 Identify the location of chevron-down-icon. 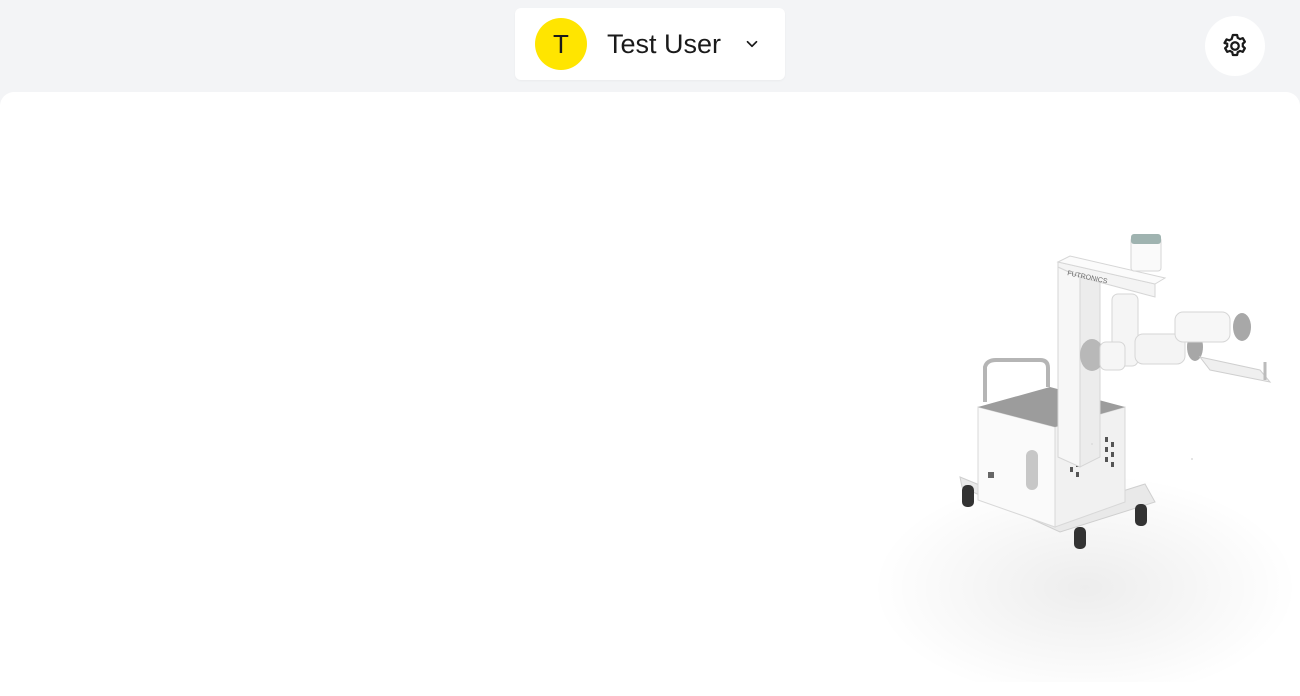
(752, 44).